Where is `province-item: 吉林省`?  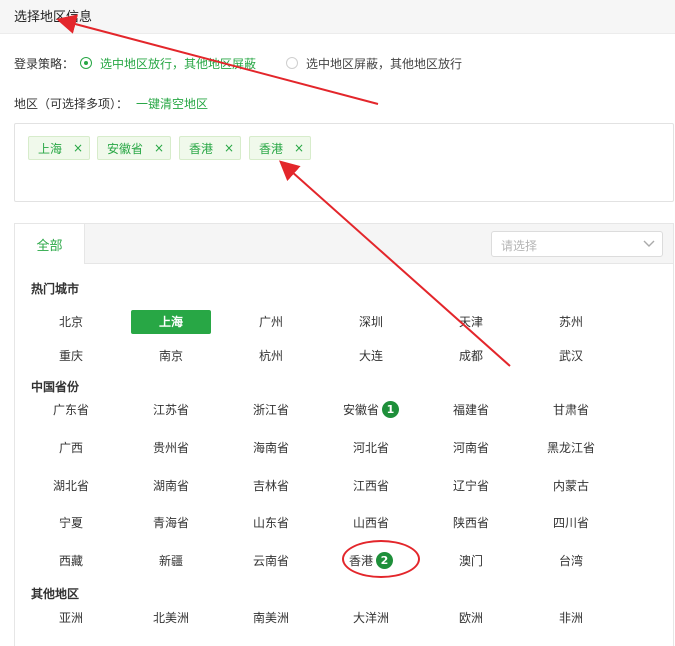
province-item: 吉林省 is located at coordinates (271, 486).